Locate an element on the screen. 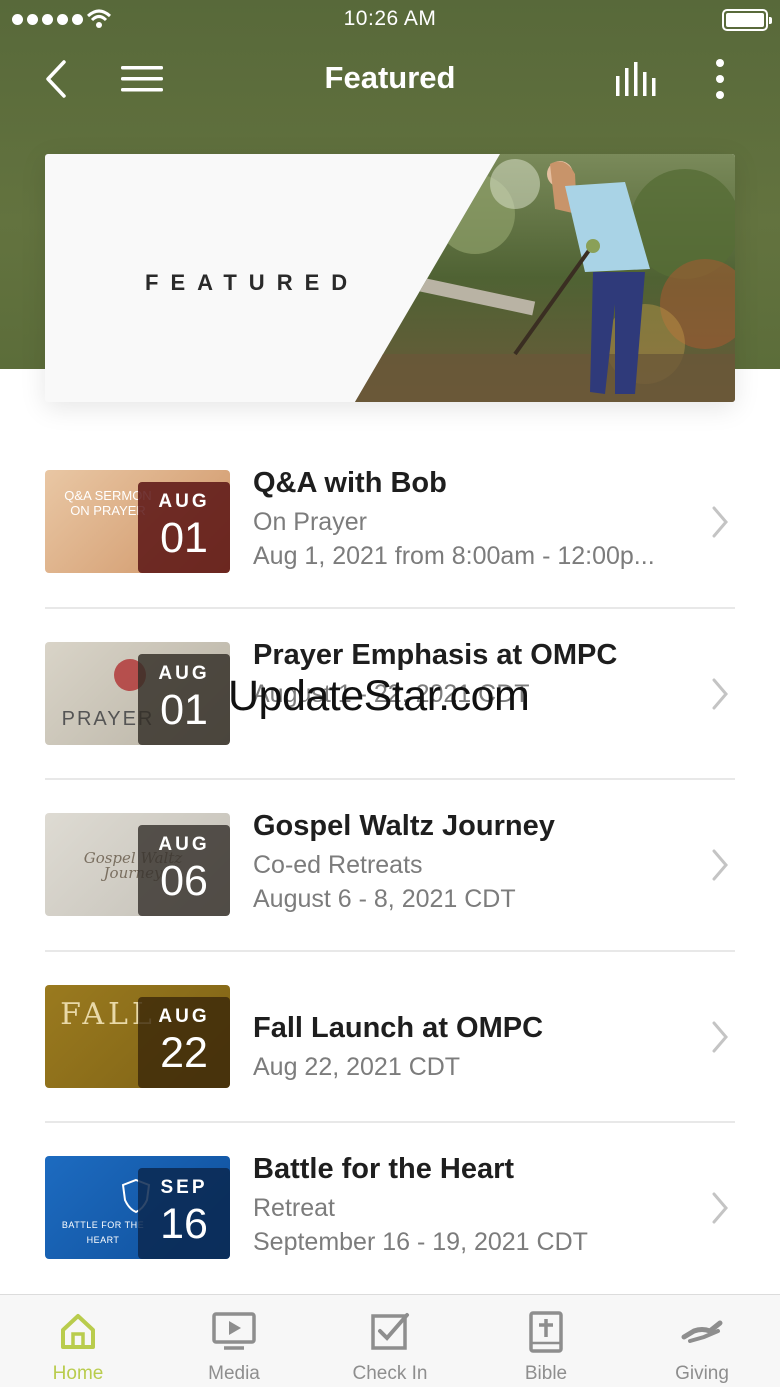 This screenshot has height=1387, width=780. tab-giving: Giving is located at coordinates (702, 1341).